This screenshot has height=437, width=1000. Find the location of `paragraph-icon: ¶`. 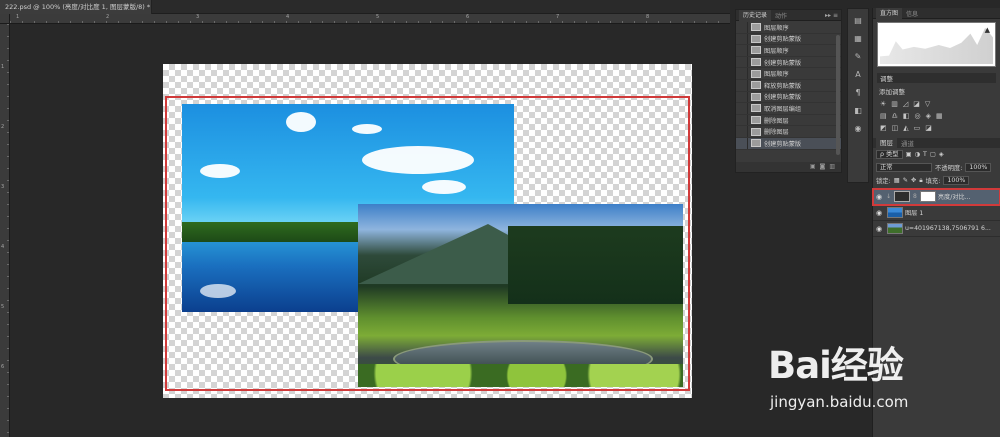

paragraph-icon: ¶ is located at coordinates (858, 93).